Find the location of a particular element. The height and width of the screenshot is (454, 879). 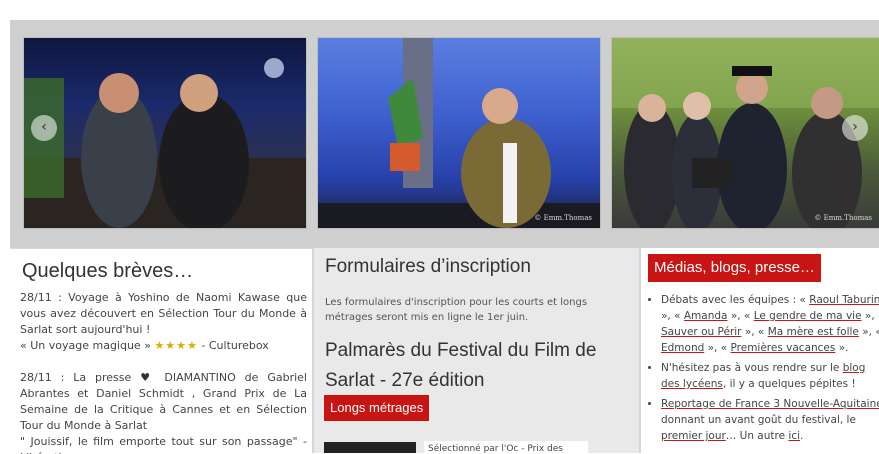

inscription-title: Formulaires d’inscription is located at coordinates (428, 266).